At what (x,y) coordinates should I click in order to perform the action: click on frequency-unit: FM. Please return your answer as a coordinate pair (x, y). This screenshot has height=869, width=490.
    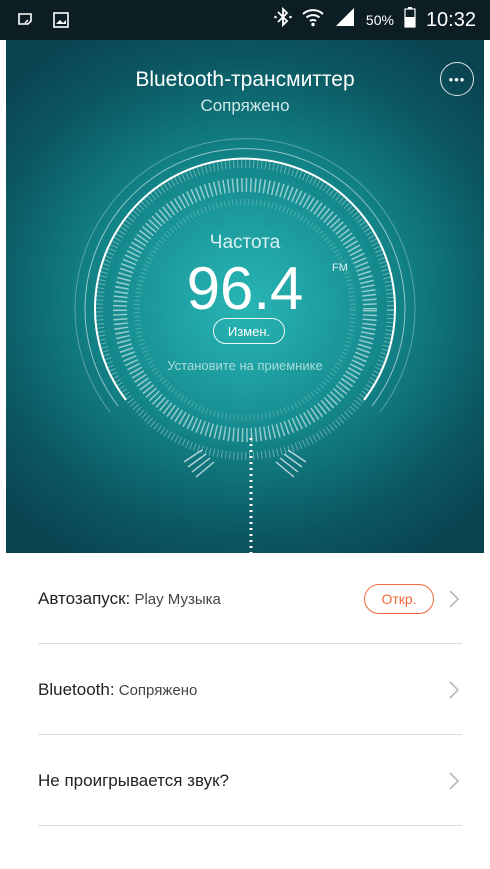
    Looking at the image, I should click on (340, 268).